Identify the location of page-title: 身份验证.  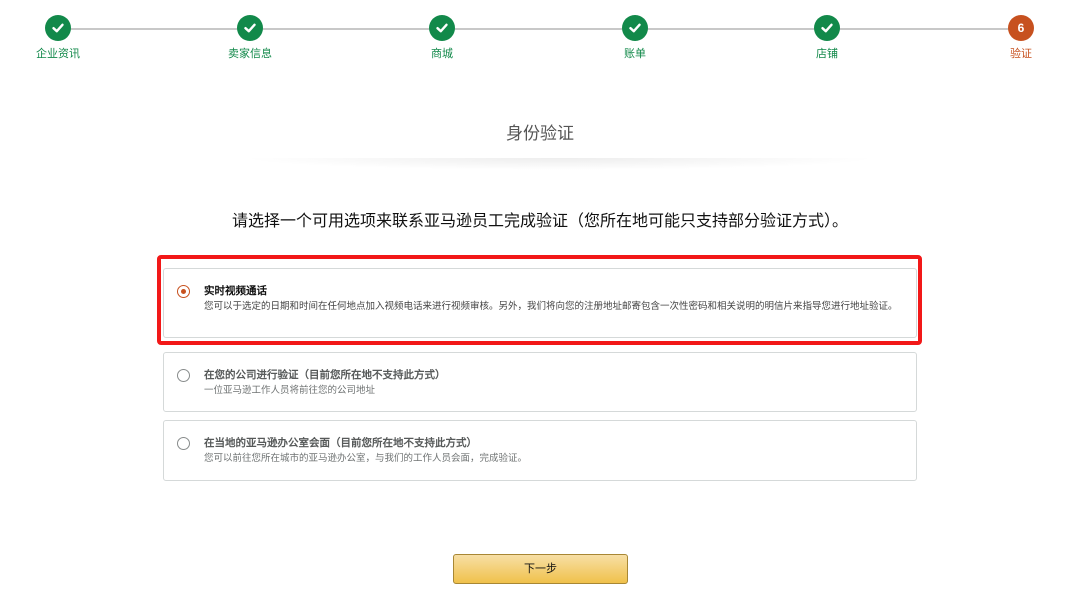
(540, 134).